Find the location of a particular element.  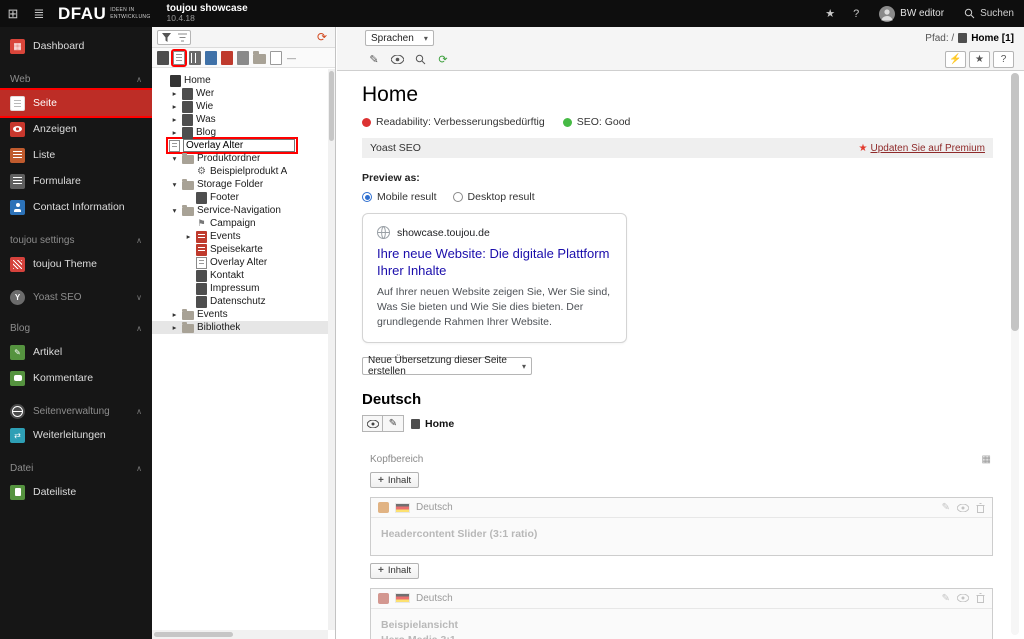

tree-item-overlay-alter: Overlay Alter is located at coordinates (243, 262).